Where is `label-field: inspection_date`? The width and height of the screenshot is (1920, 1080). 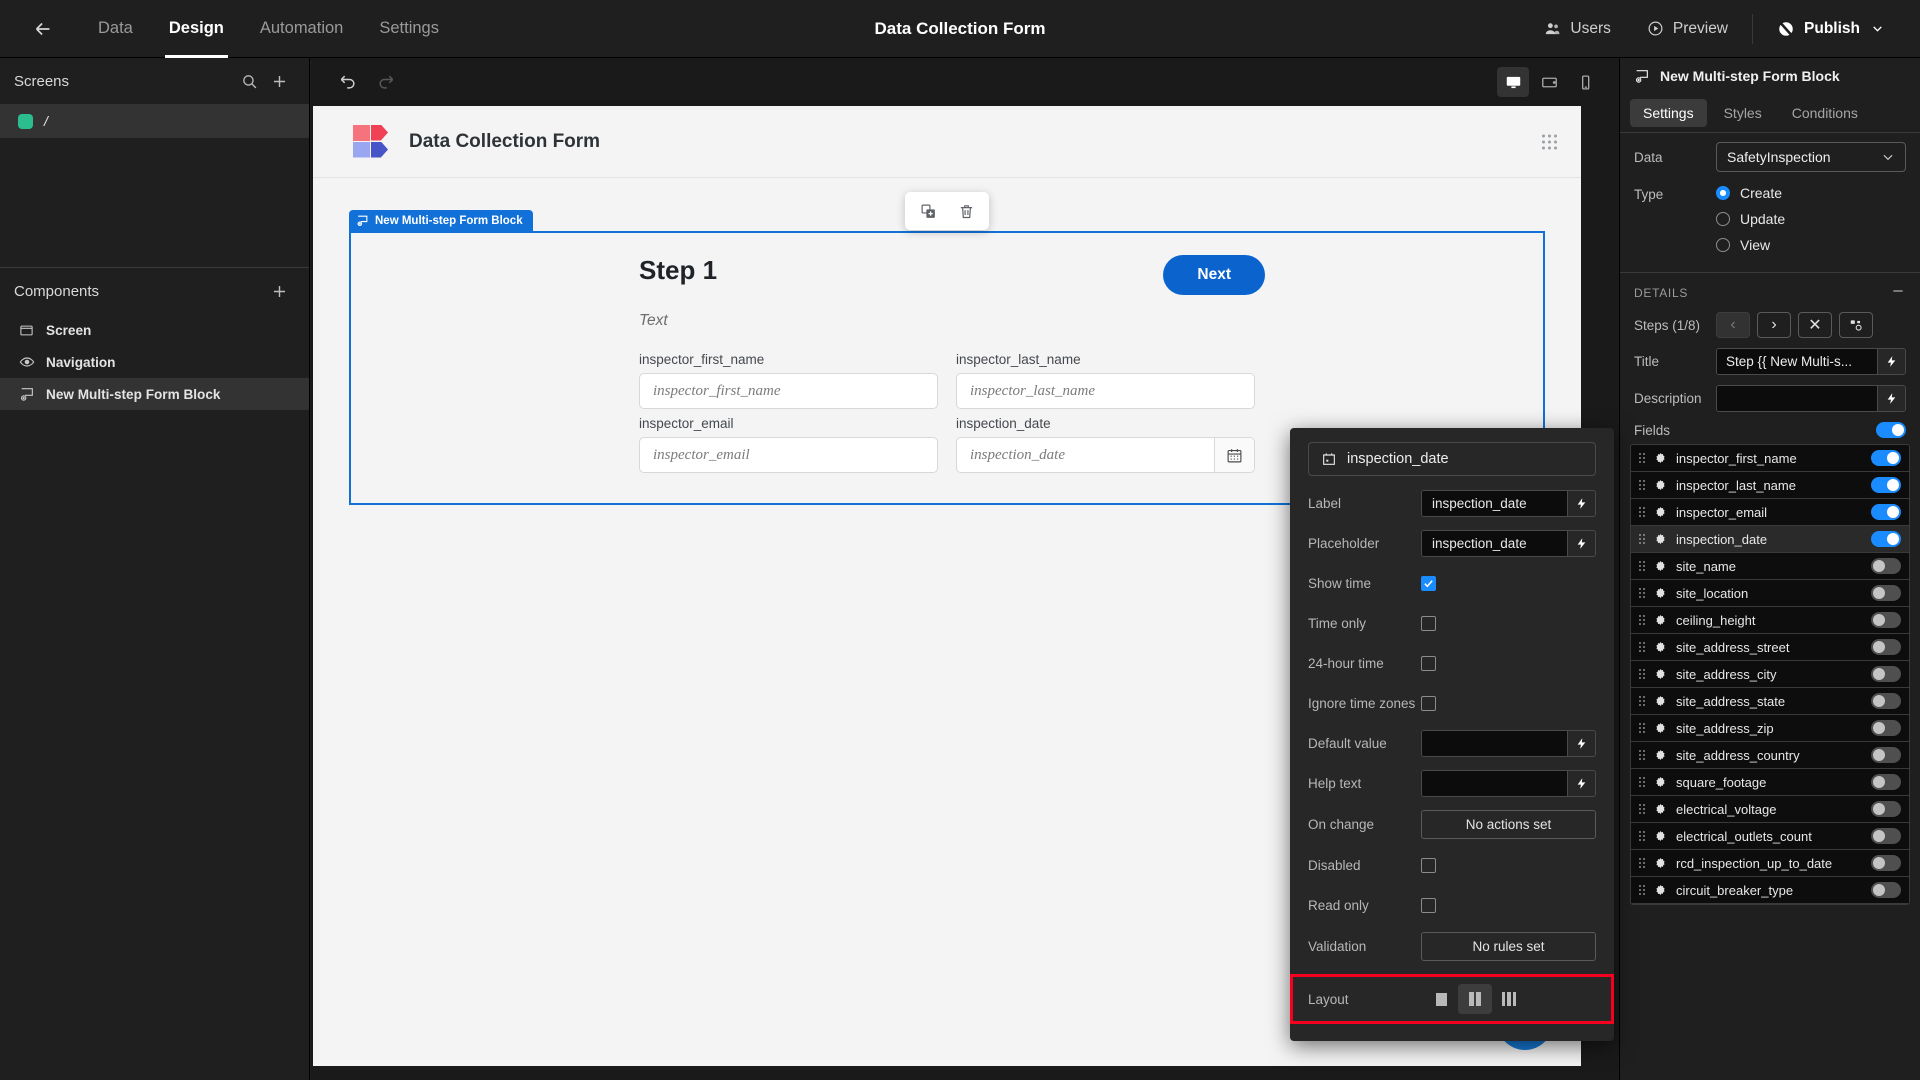
label-field: inspection_date is located at coordinates (1508, 503).